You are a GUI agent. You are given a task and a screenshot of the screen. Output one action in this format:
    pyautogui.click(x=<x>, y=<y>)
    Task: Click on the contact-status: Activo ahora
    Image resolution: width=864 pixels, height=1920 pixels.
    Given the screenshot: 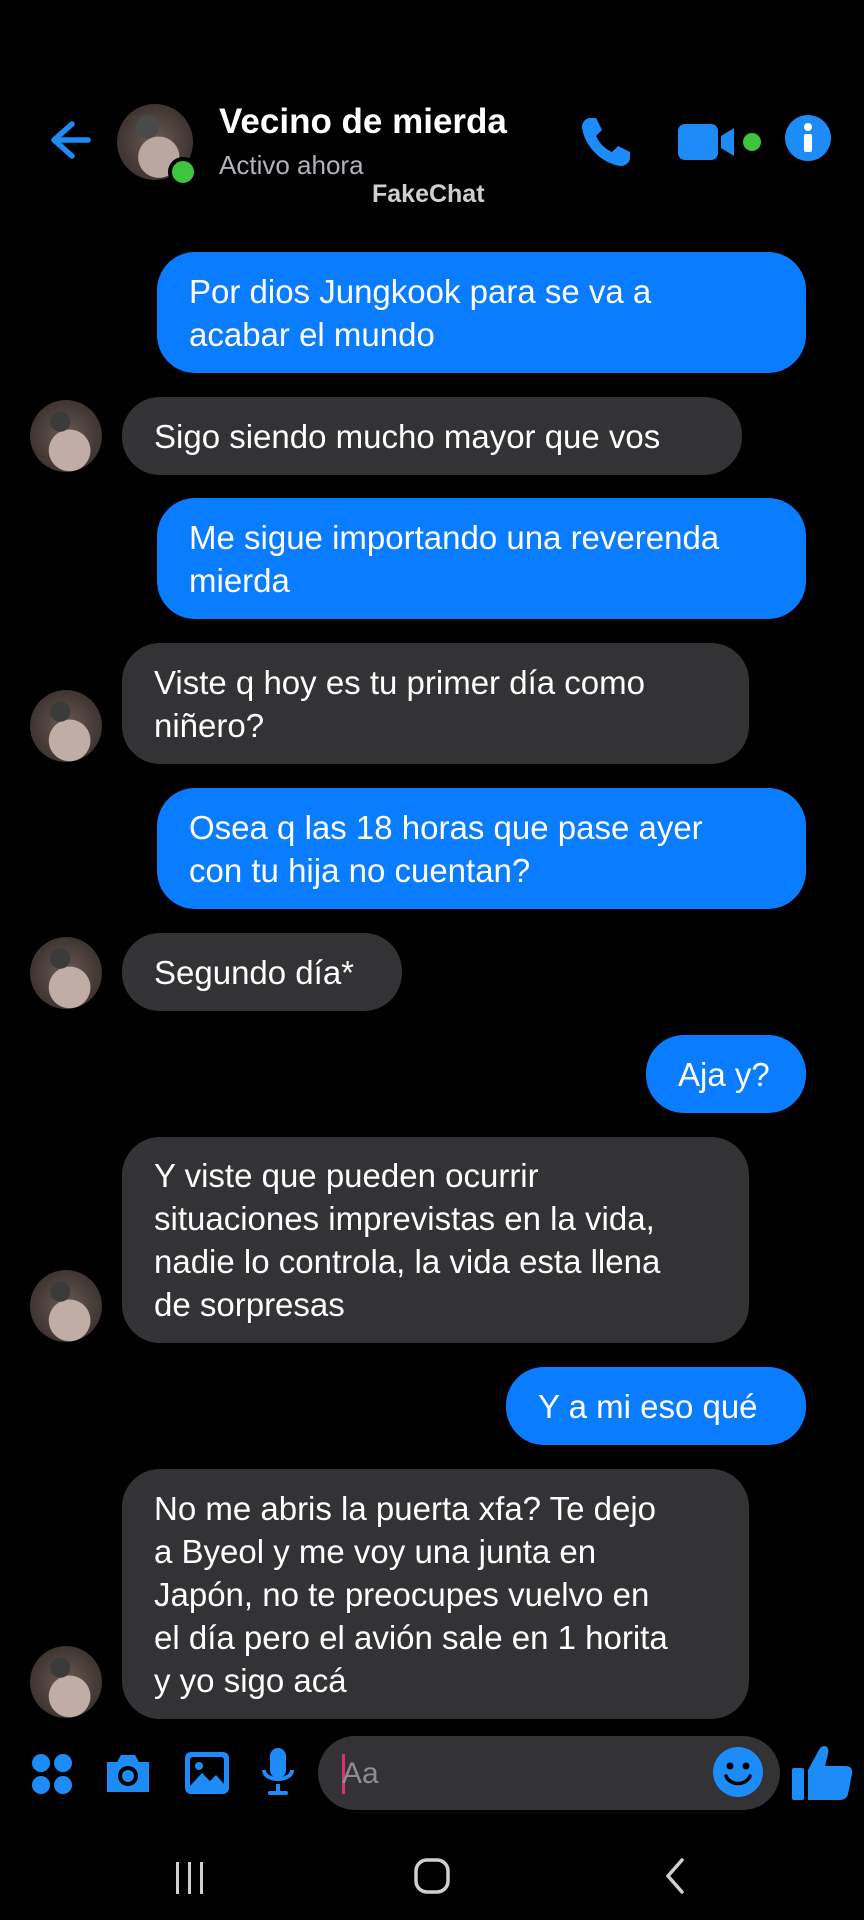 What is the action you would take?
    pyautogui.click(x=291, y=165)
    